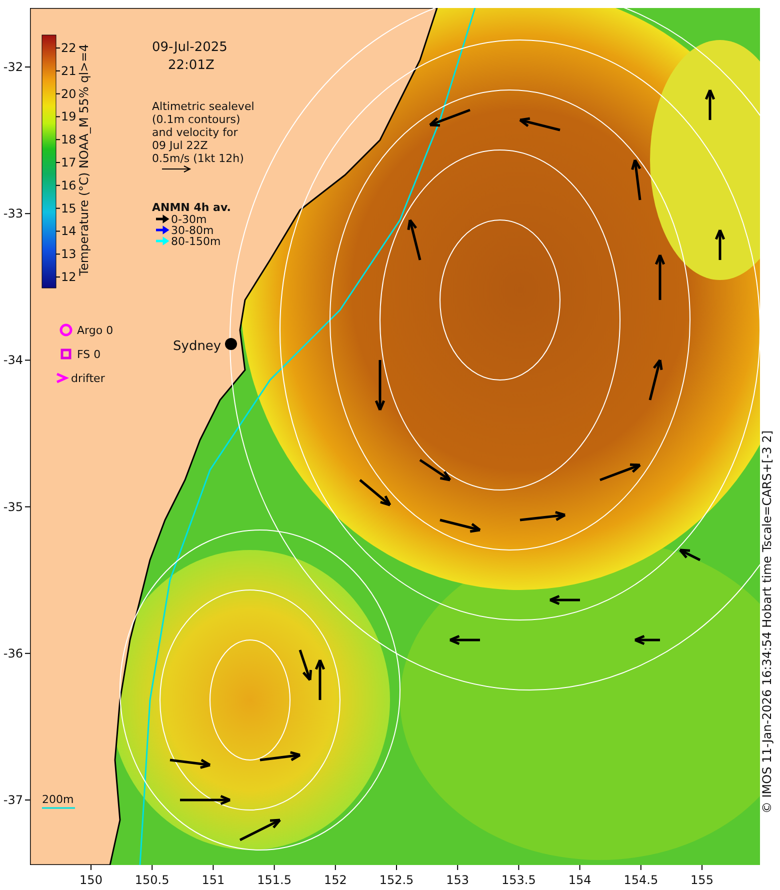 Image resolution: width=780 pixels, height=890 pixels. What do you see at coordinates (641, 880) in the screenshot?
I see `longitude-label: 154.5` at bounding box center [641, 880].